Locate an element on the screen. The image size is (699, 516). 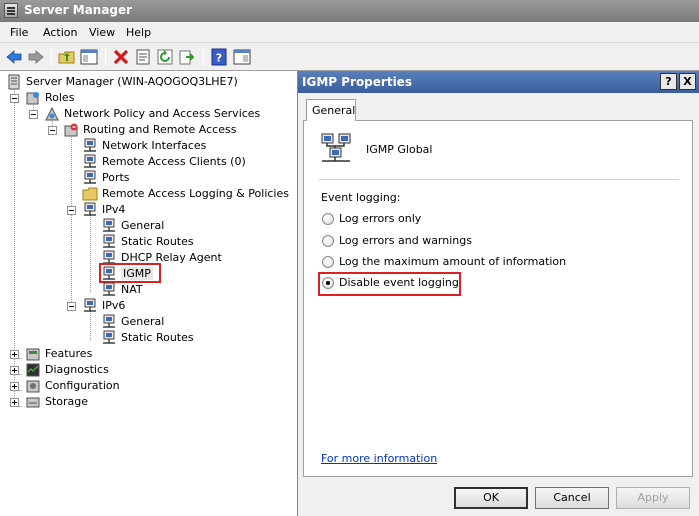
menu-view: View is located at coordinates (102, 32).